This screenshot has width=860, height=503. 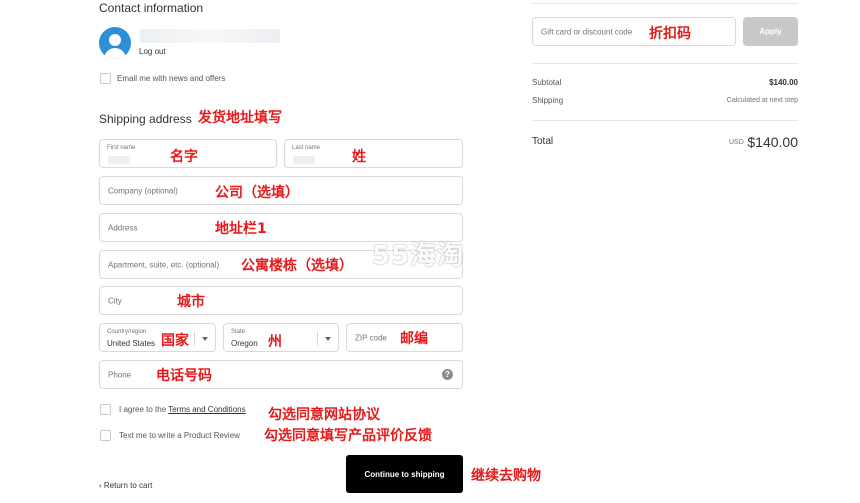 I want to click on city-placeholder: City, so click(x=115, y=300).